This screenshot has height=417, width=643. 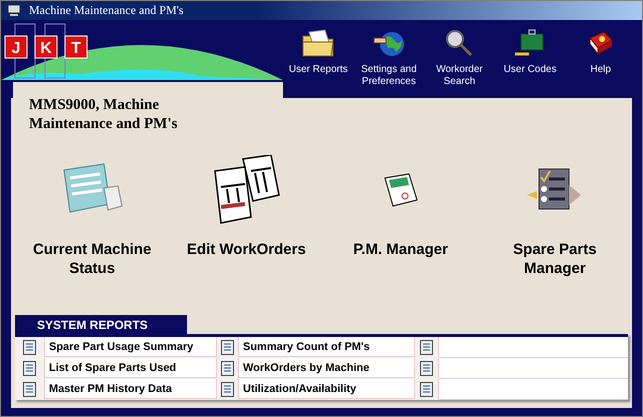 What do you see at coordinates (16, 48) in the screenshot?
I see `logo-letter: J` at bounding box center [16, 48].